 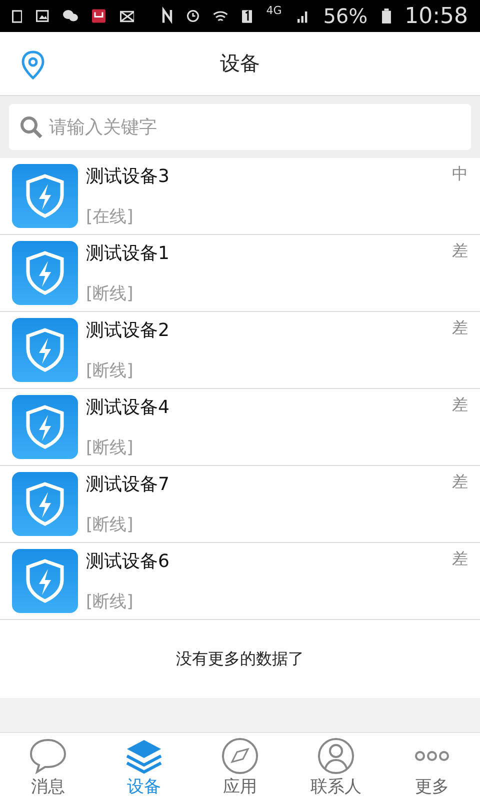 What do you see at coordinates (128, 176) in the screenshot?
I see `device-name: 测试设备3` at bounding box center [128, 176].